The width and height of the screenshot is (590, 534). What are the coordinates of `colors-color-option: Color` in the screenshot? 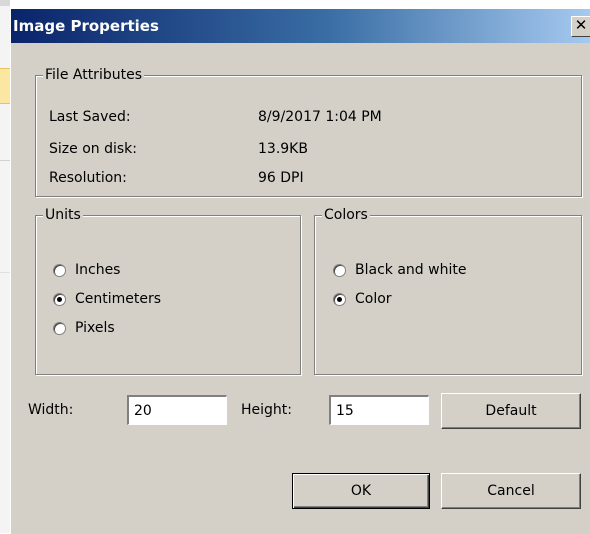 It's located at (362, 299).